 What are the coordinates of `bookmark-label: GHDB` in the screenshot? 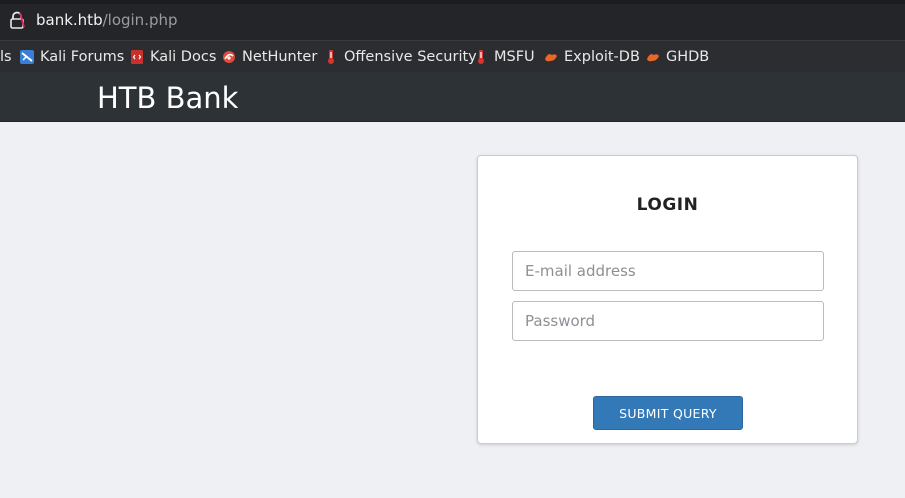 It's located at (688, 57).